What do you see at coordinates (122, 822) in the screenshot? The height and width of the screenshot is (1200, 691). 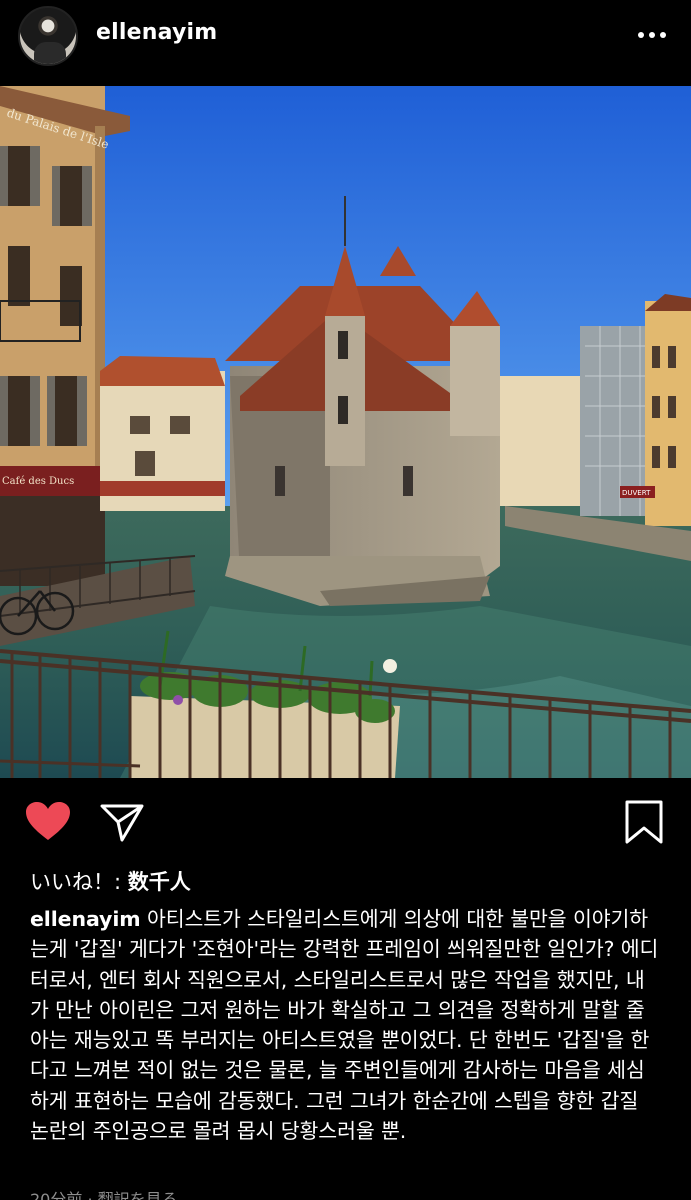 I see `send-icon` at bounding box center [122, 822].